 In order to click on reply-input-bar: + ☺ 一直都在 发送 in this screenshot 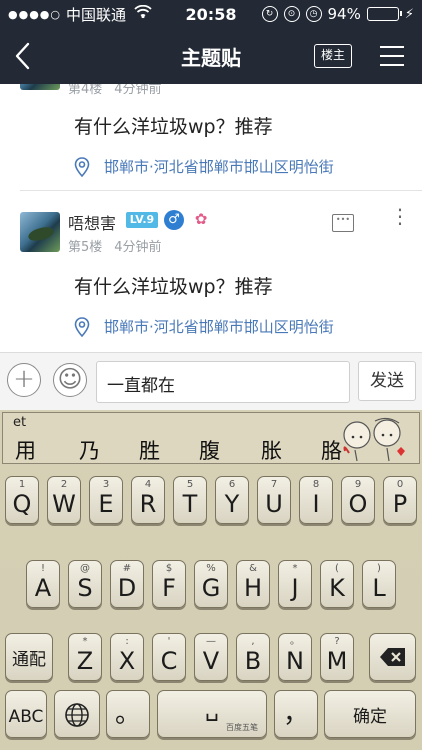, I will do `click(211, 381)`.